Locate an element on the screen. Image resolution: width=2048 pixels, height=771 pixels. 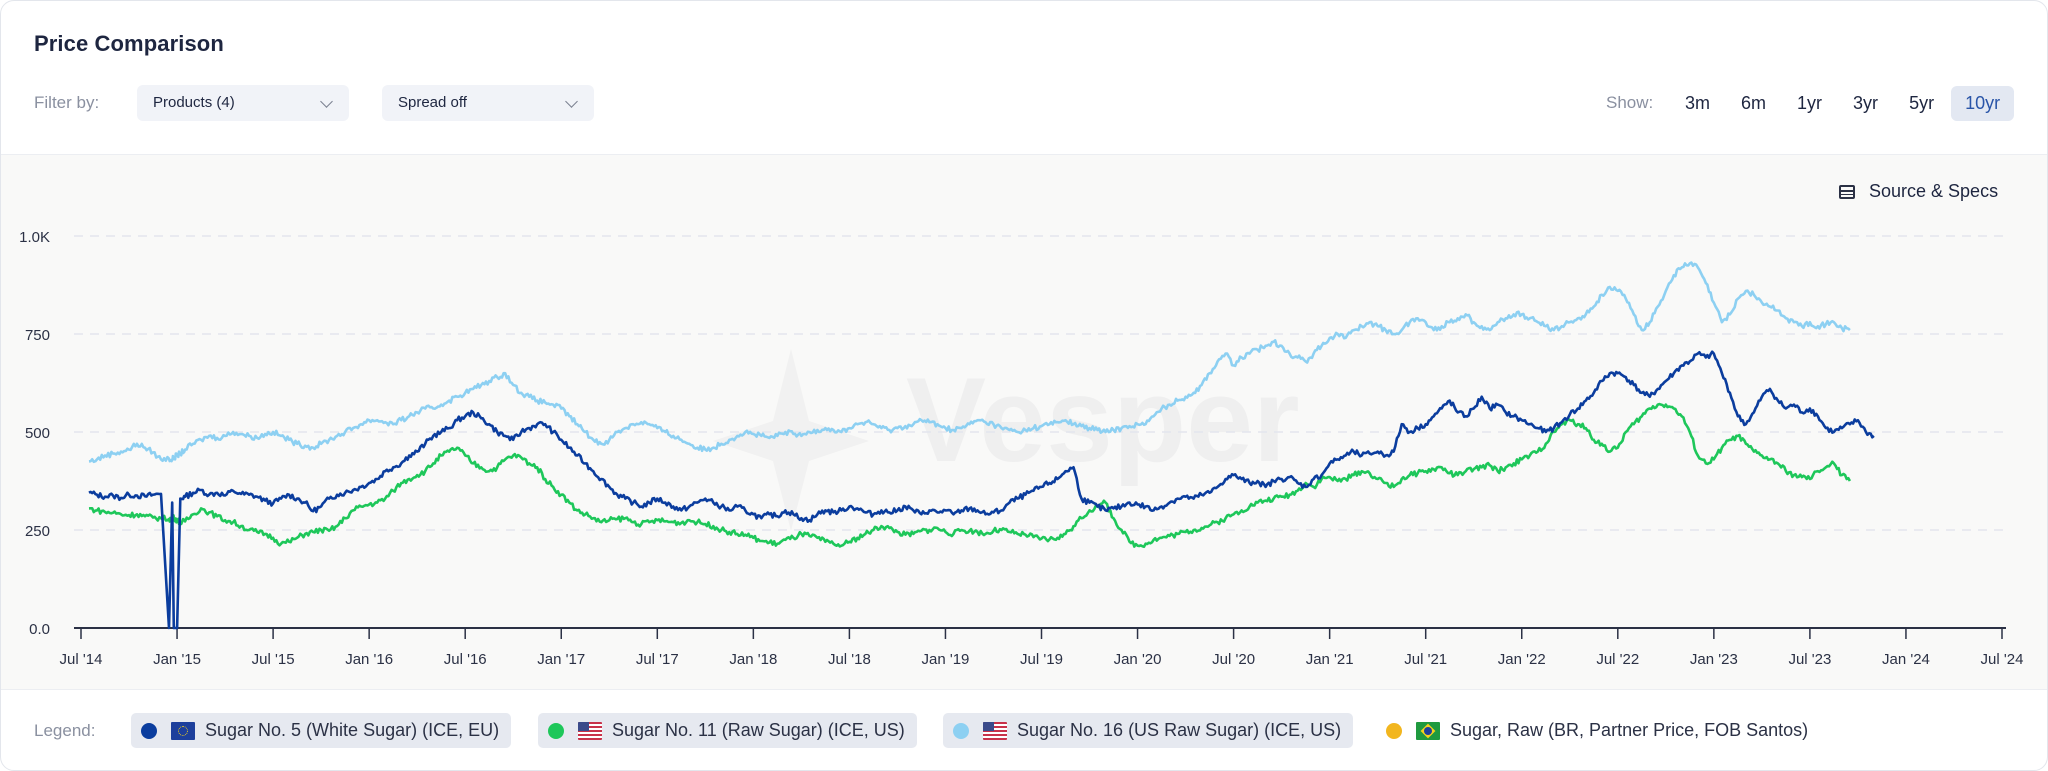
eu-flag-icon is located at coordinates (183, 730).